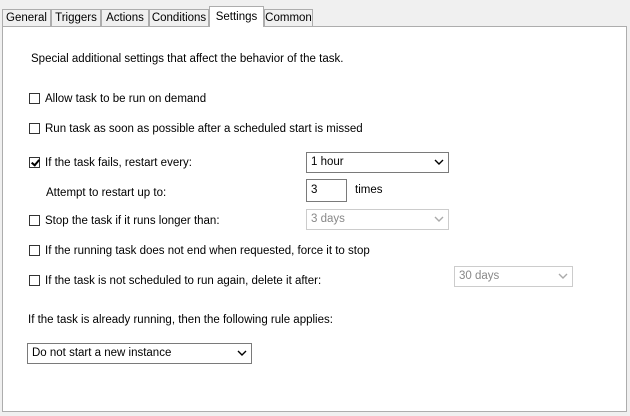 This screenshot has height=416, width=630. What do you see at coordinates (479, 276) in the screenshot?
I see `delete-duration-value: 30 days` at bounding box center [479, 276].